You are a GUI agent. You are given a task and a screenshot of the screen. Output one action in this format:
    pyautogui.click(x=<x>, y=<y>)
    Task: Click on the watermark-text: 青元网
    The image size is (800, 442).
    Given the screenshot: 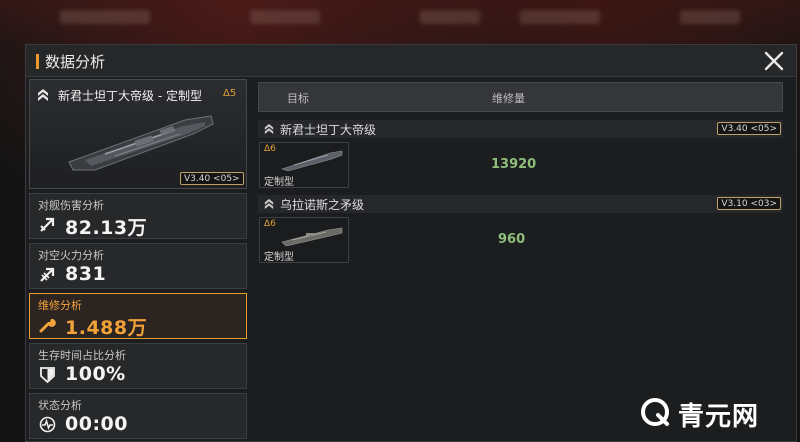 What is the action you would take?
    pyautogui.click(x=719, y=417)
    